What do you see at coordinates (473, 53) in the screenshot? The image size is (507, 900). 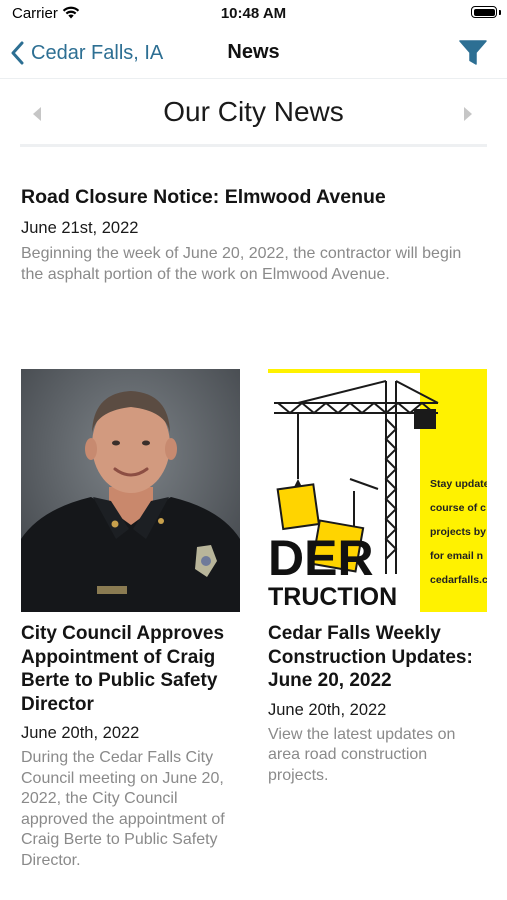 I see `filter-icon` at bounding box center [473, 53].